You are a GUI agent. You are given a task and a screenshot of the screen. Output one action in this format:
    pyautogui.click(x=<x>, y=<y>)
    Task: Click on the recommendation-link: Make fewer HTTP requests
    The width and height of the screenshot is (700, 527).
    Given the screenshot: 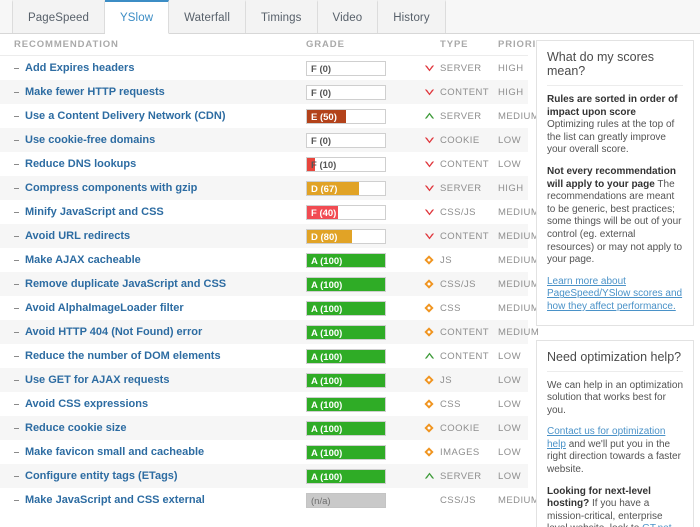 What is the action you would take?
    pyautogui.click(x=160, y=92)
    